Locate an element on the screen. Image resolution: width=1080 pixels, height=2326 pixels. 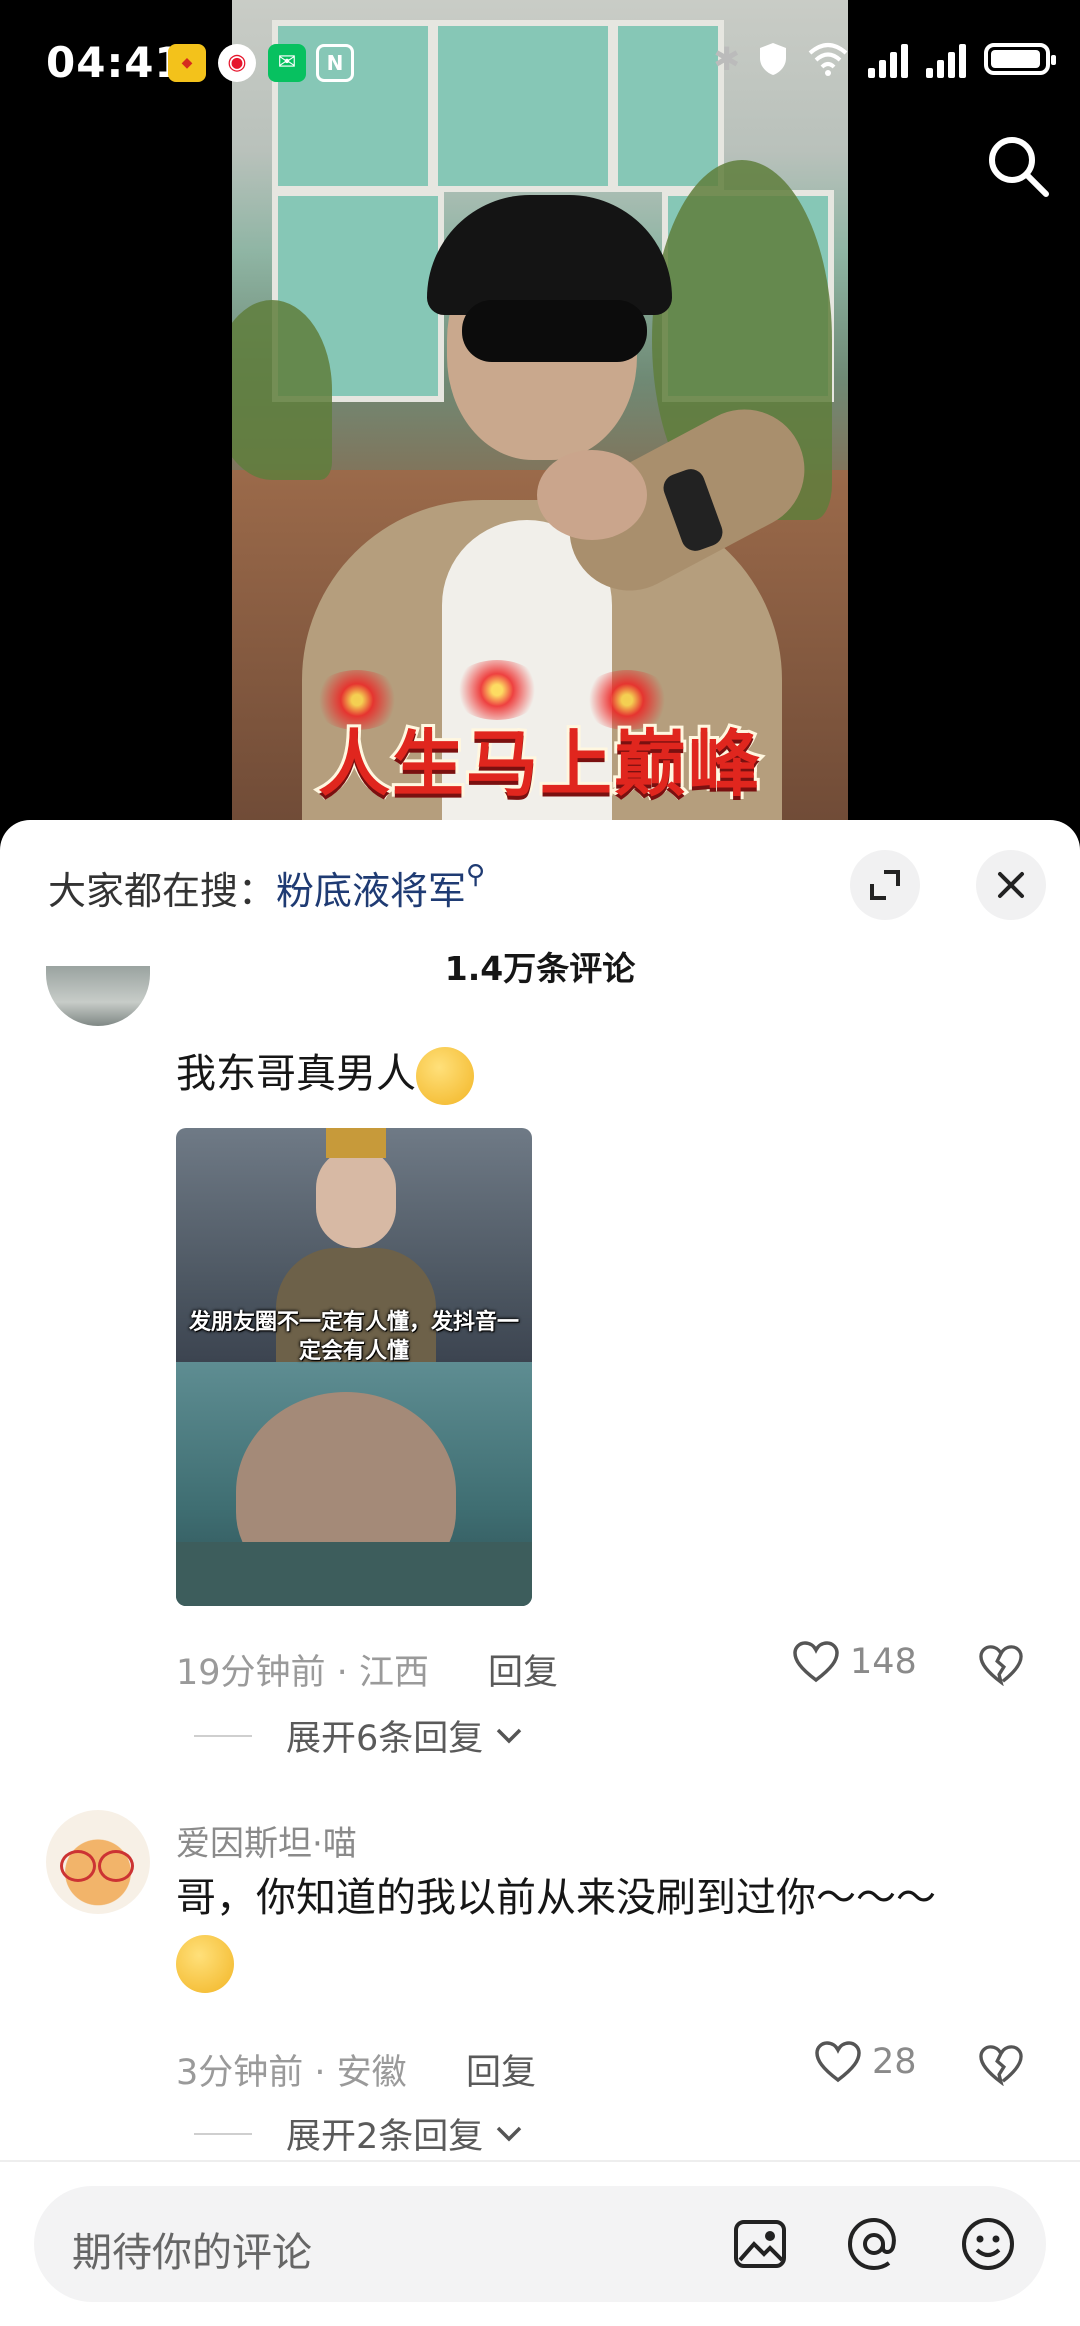
person-pointing-hand is located at coordinates (592, 495).